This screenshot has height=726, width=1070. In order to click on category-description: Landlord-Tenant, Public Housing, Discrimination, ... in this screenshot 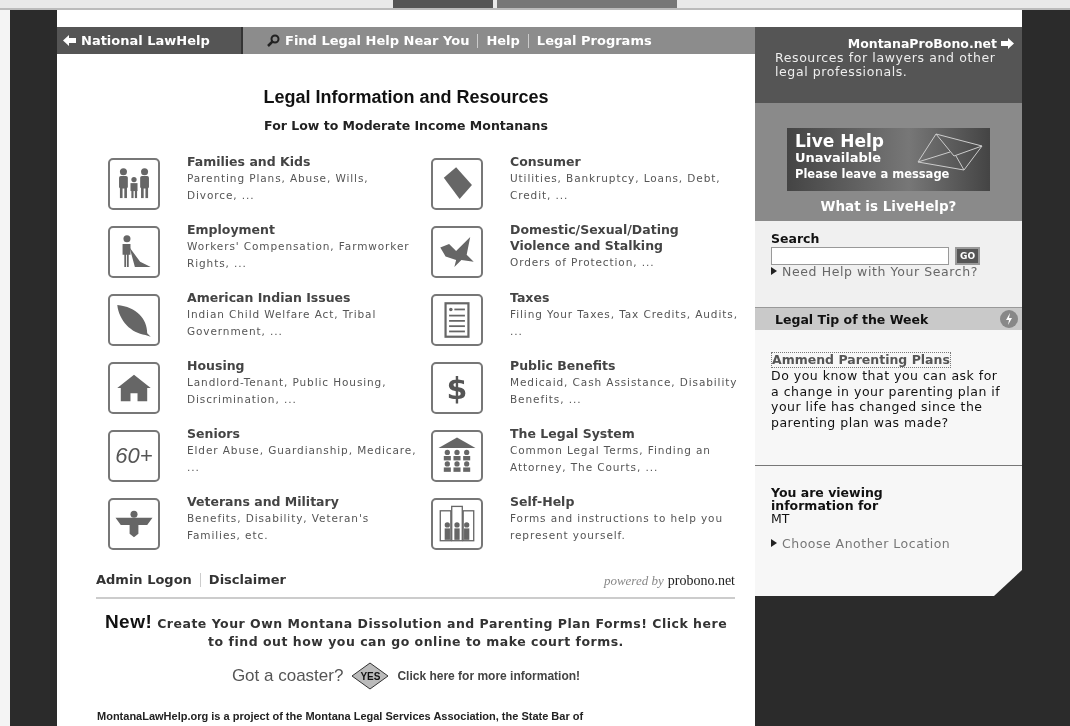, I will do `click(287, 391)`.